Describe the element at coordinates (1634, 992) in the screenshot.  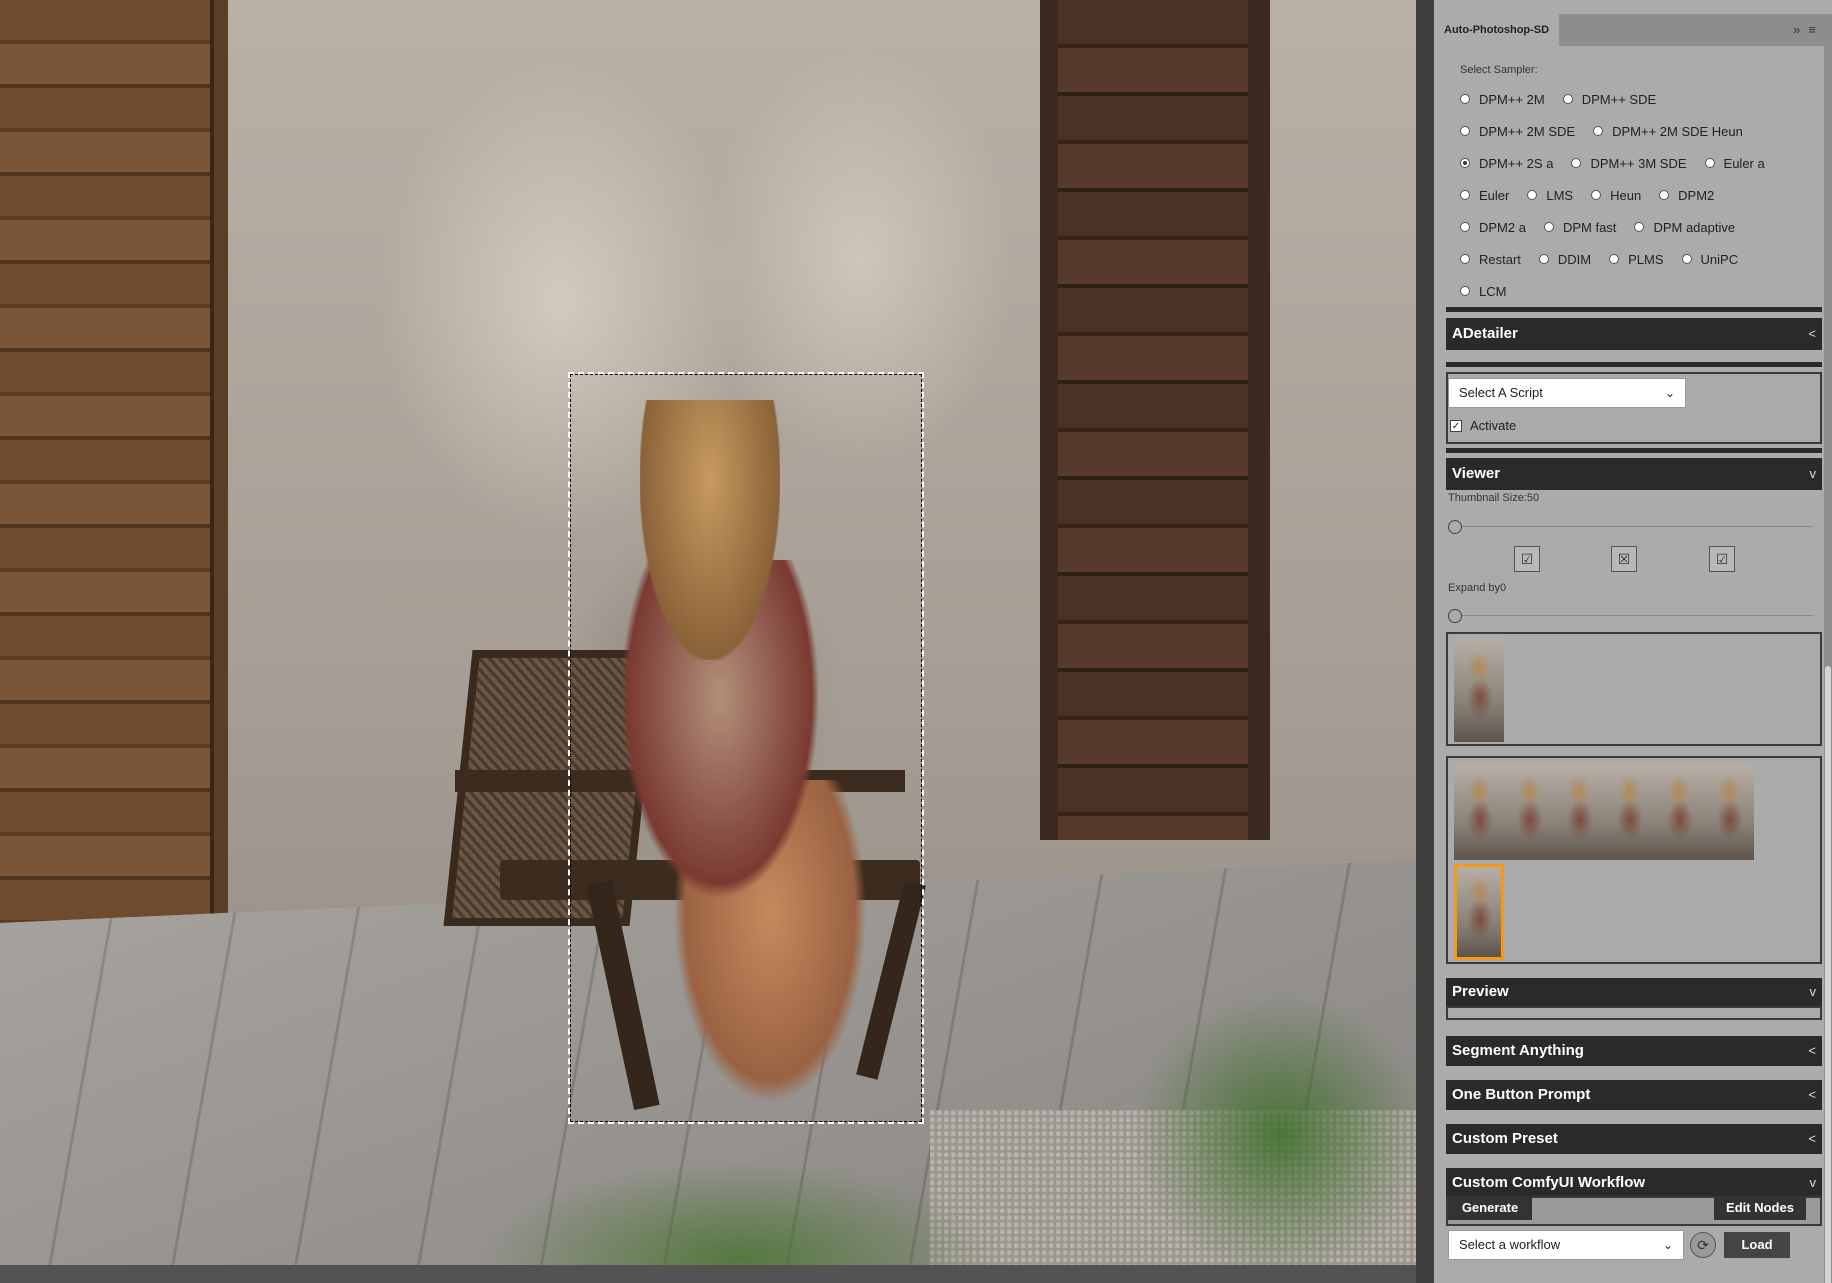
I see `section-preview-header: Preview v` at that location.